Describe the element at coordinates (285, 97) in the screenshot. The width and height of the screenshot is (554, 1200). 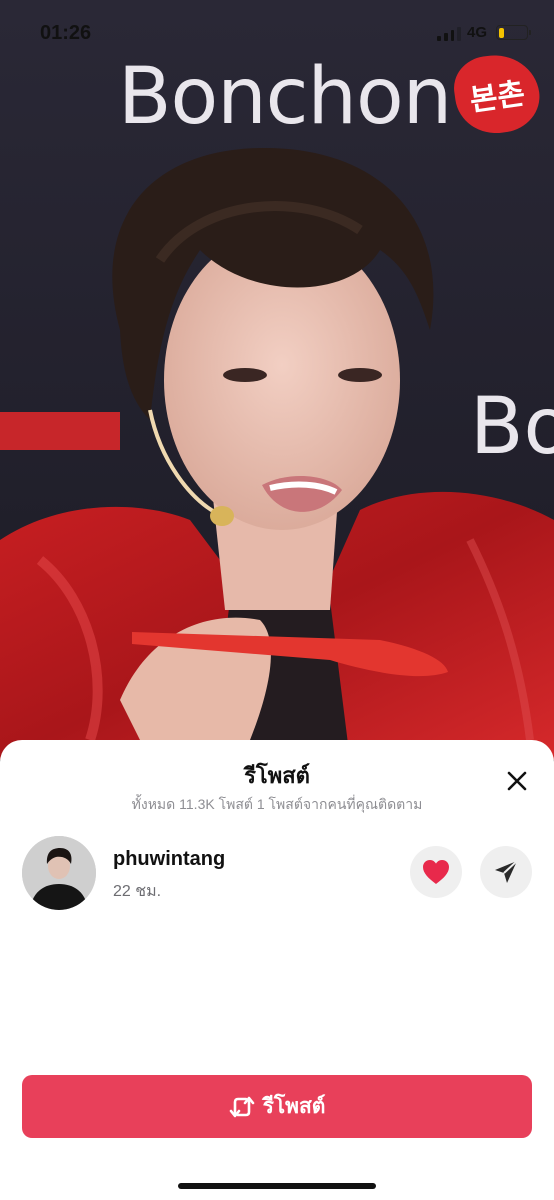
I see `brand-name: Bonchon` at that location.